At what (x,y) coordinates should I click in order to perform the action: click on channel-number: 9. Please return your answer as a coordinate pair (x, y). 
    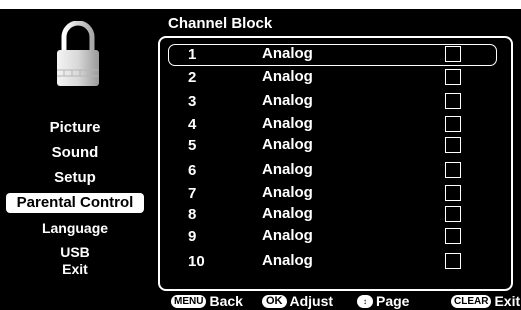
    Looking at the image, I should click on (192, 236).